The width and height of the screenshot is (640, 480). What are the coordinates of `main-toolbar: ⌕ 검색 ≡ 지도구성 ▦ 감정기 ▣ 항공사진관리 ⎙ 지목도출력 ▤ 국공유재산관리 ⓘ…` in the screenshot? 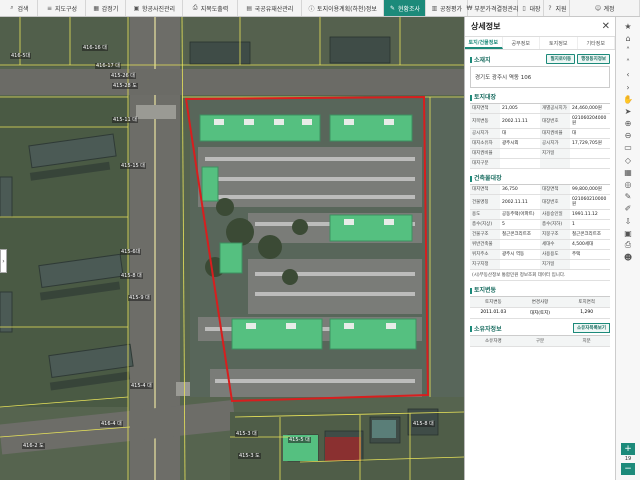 It's located at (320, 8).